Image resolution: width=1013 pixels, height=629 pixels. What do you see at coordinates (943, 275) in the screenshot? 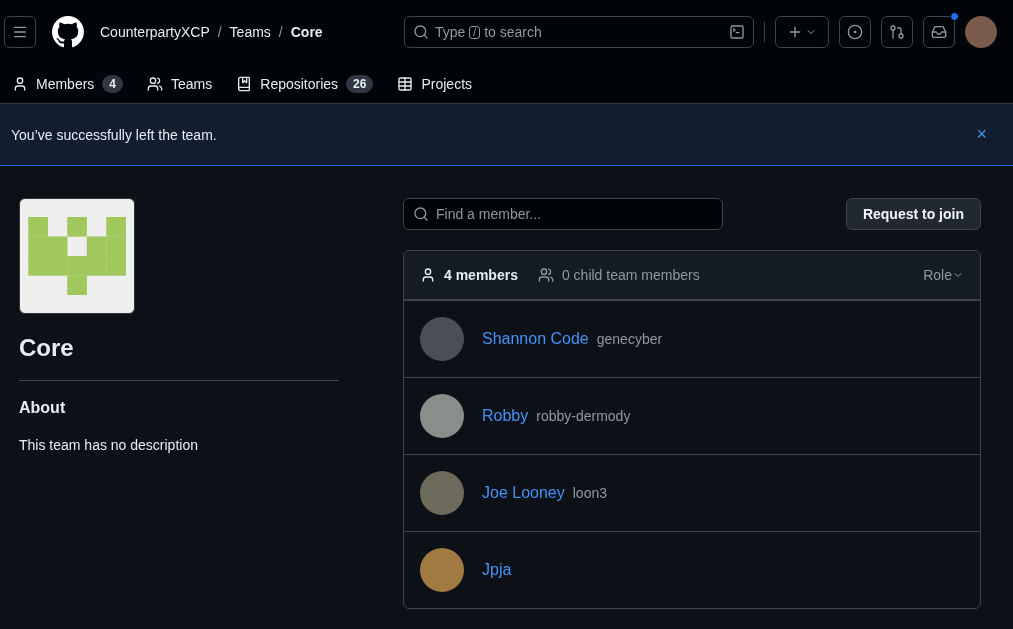
I see `role-filter: Role` at bounding box center [943, 275].